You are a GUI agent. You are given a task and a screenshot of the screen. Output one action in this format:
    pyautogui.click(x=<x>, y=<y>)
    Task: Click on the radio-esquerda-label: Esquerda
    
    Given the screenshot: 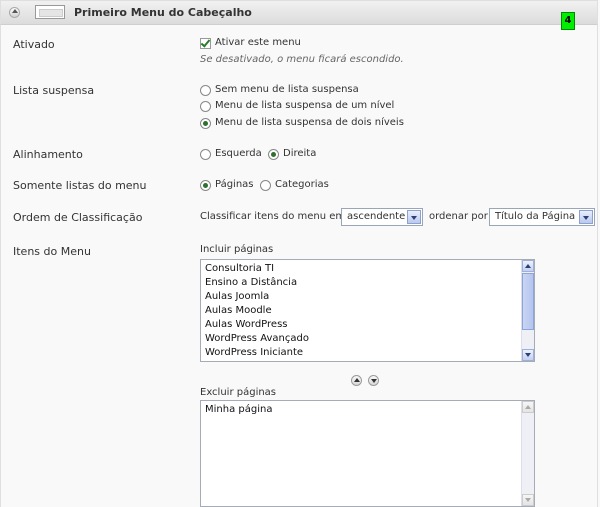 What is the action you would take?
    pyautogui.click(x=238, y=153)
    